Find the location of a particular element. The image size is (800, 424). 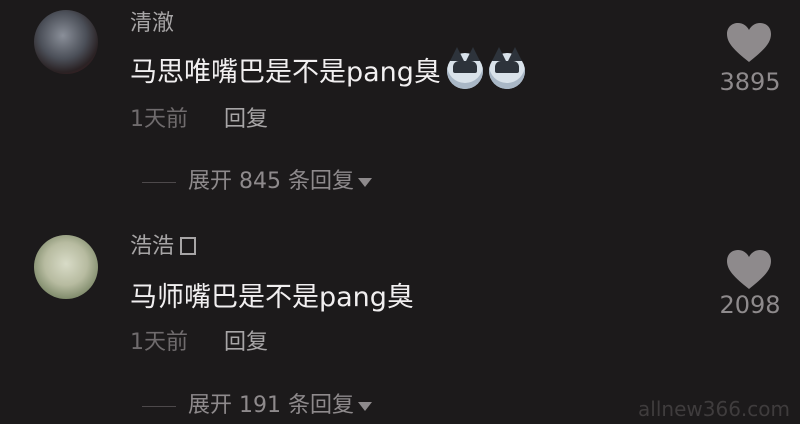

expand-replies-button: 展开 845 条回复 is located at coordinates (257, 182).